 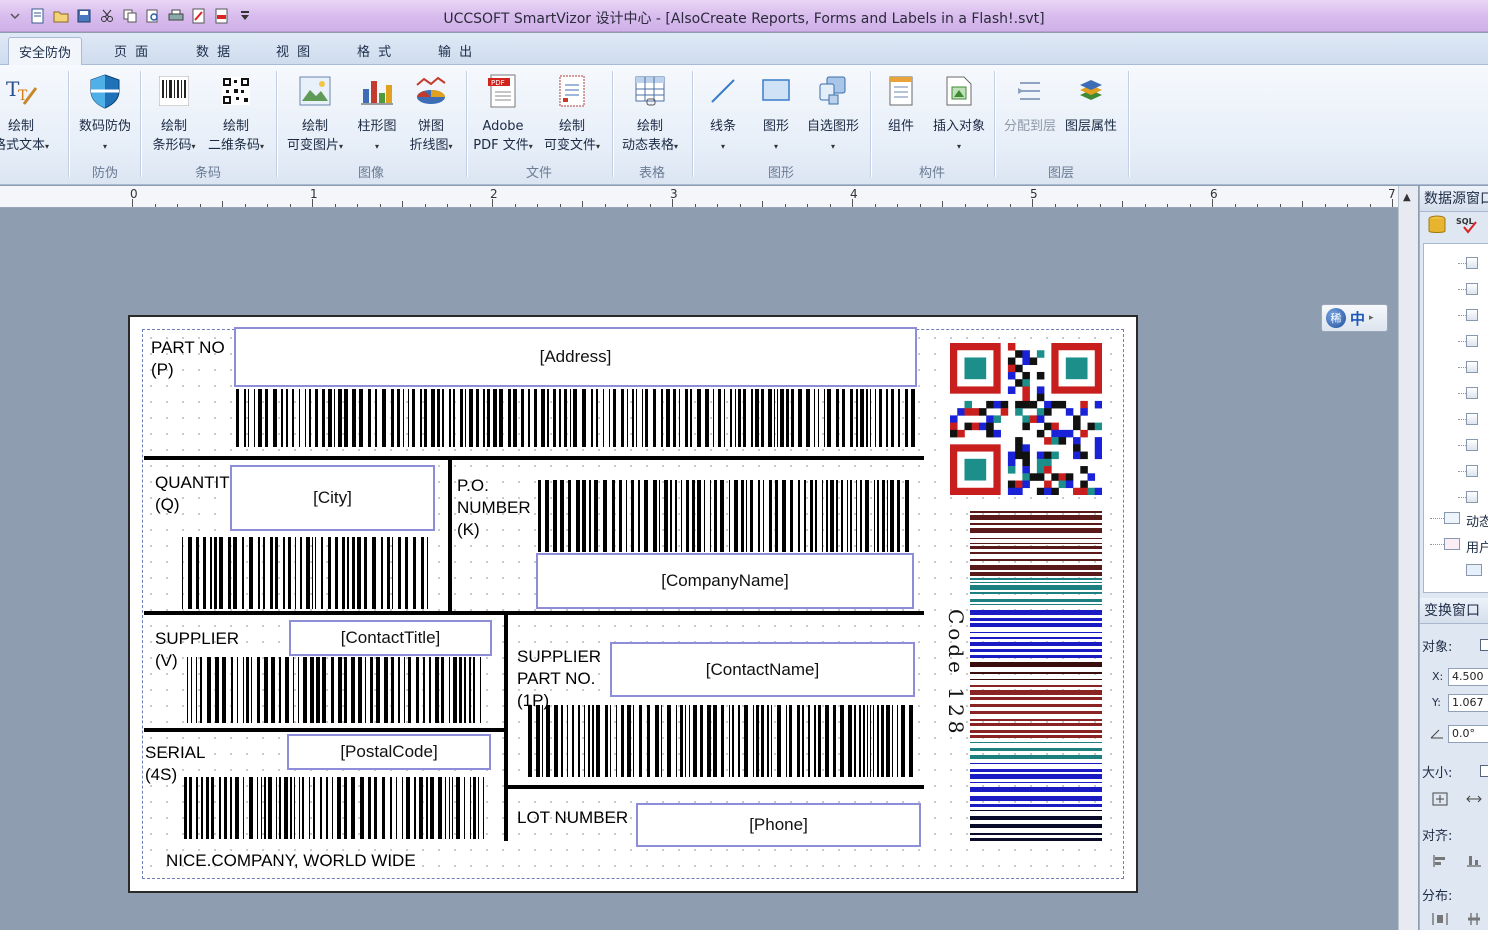 I want to click on draw-dynamic-table-button: 绘制 动态表格▾, so click(x=650, y=113).